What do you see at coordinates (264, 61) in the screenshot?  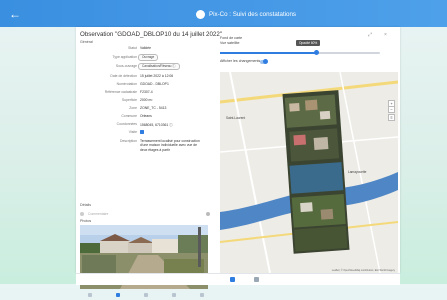 I see `changes-toggle` at bounding box center [264, 61].